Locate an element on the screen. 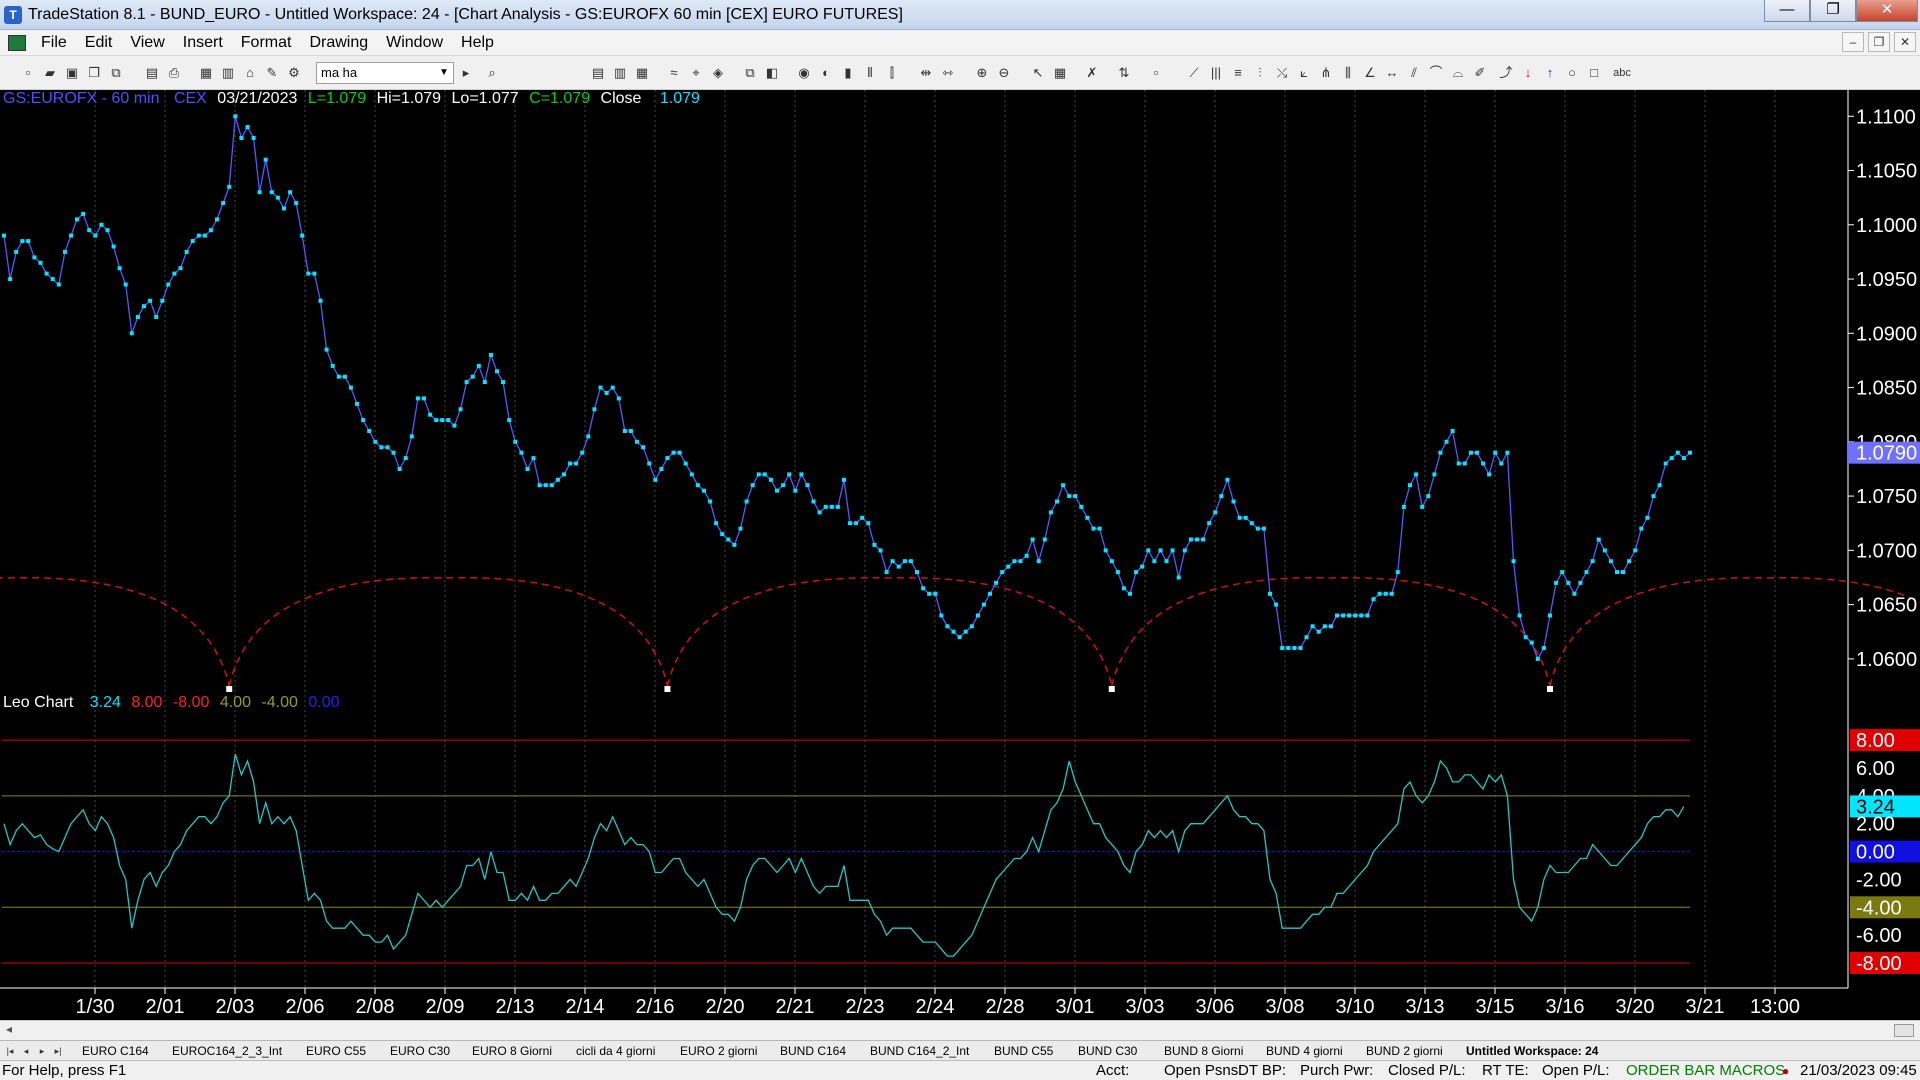 This screenshot has height=1080, width=1920. tab-bund-8-giorni: BUND 8 Giorni is located at coordinates (1203, 1051).